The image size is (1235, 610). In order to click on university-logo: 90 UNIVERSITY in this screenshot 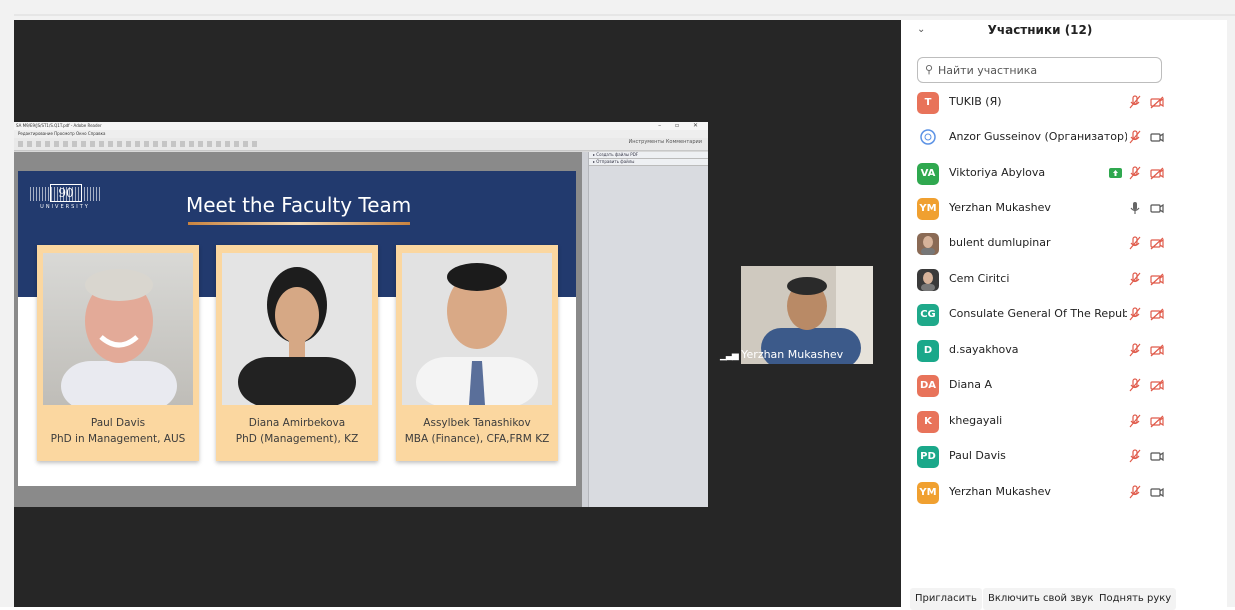, I will do `click(65, 198)`.